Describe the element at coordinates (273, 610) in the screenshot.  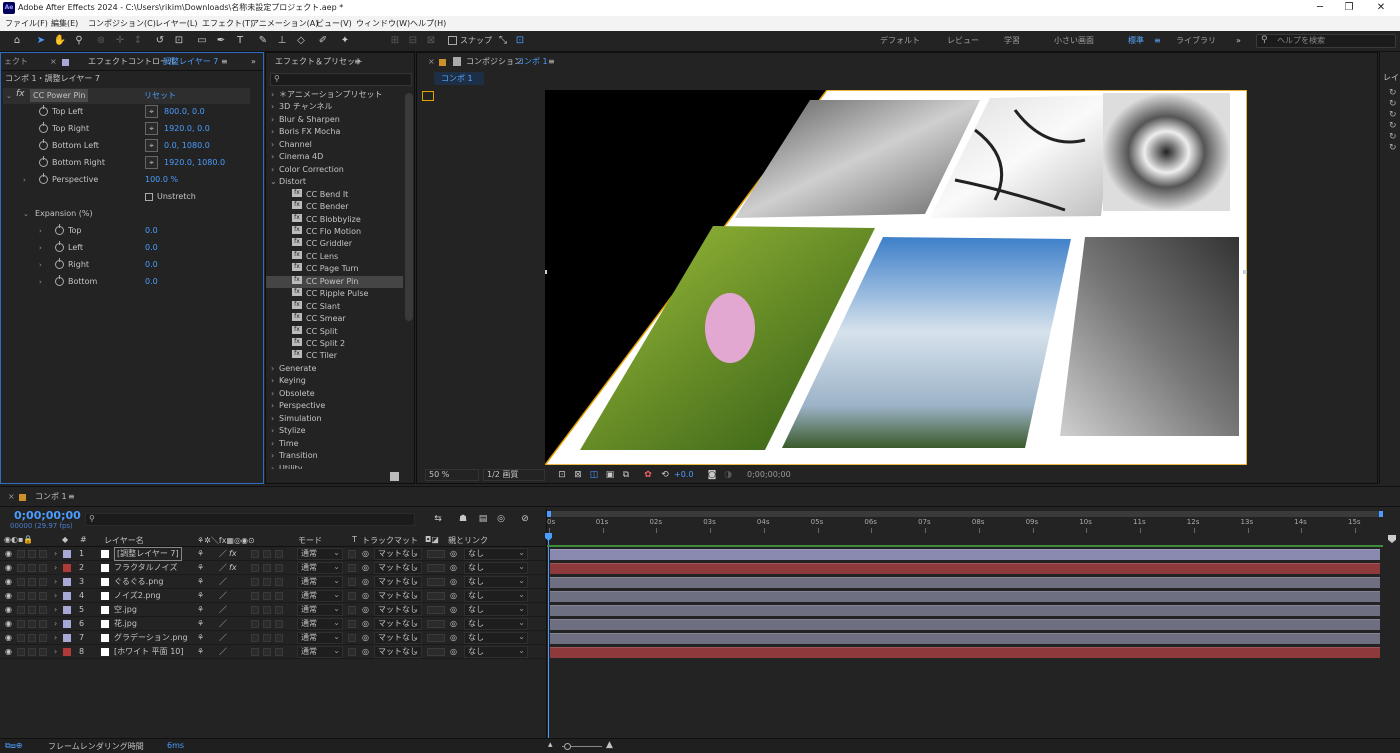
I see `layer-row: ◉ › 5 空.jpg ⚘ ／ 通常 ◎ マットなし ◎ なし` at that location.